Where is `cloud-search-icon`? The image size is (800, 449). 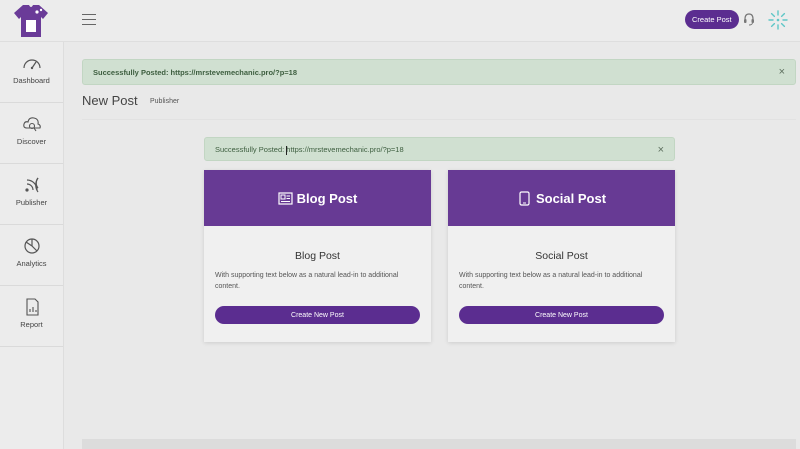 cloud-search-icon is located at coordinates (31, 124).